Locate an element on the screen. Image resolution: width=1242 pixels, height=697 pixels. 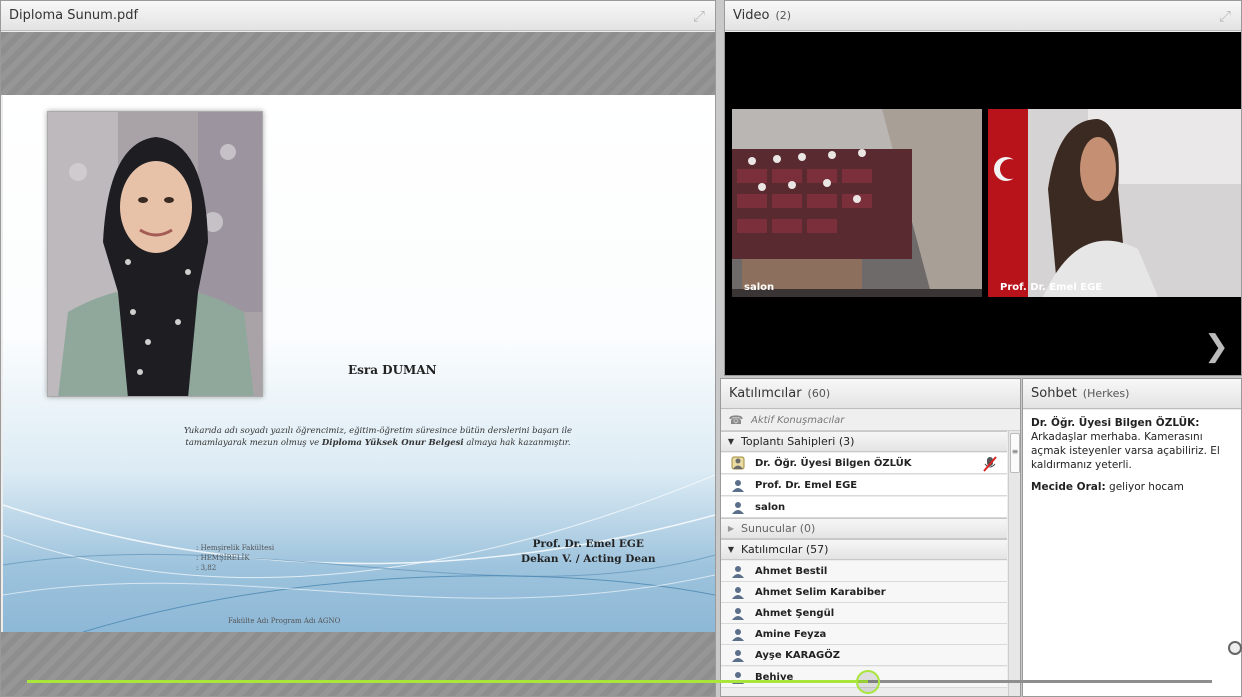
slide-top-margin is located at coordinates (358, 63).